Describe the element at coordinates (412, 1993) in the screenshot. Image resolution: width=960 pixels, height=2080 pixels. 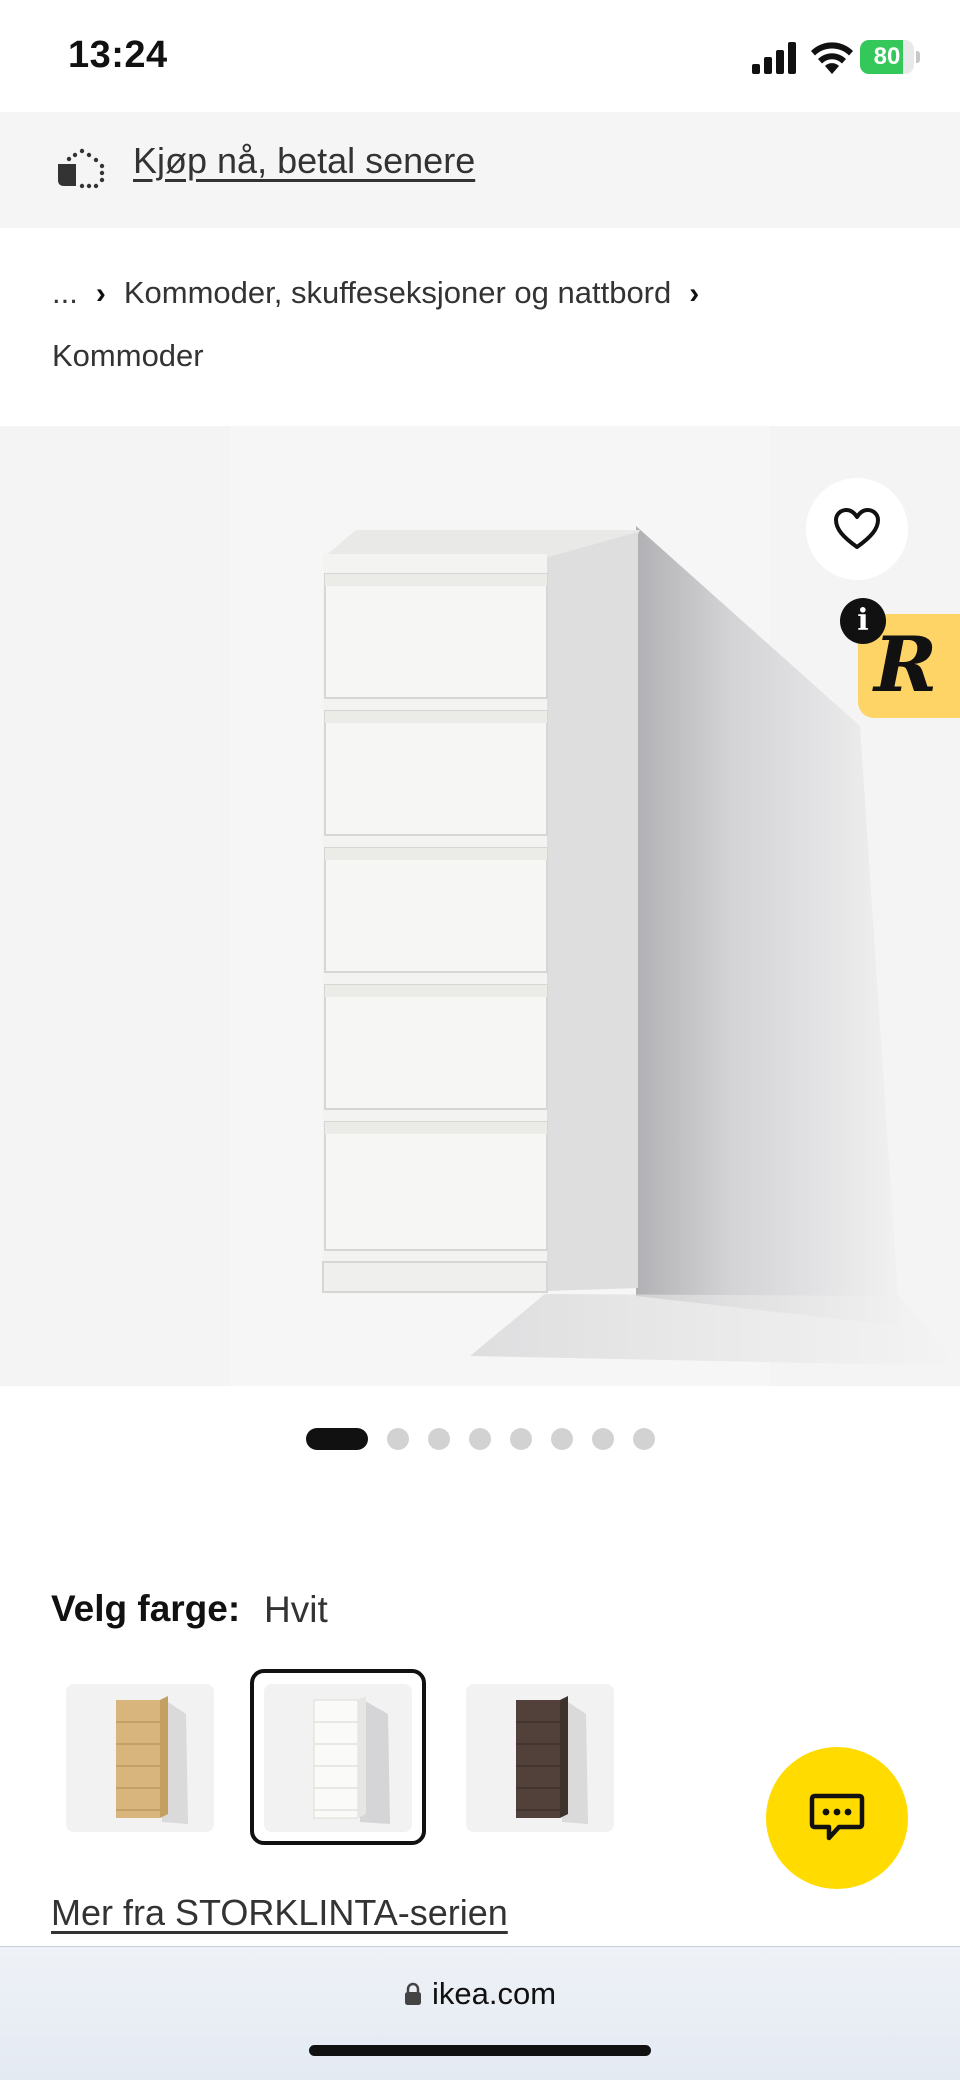
I see `lock-icon` at that location.